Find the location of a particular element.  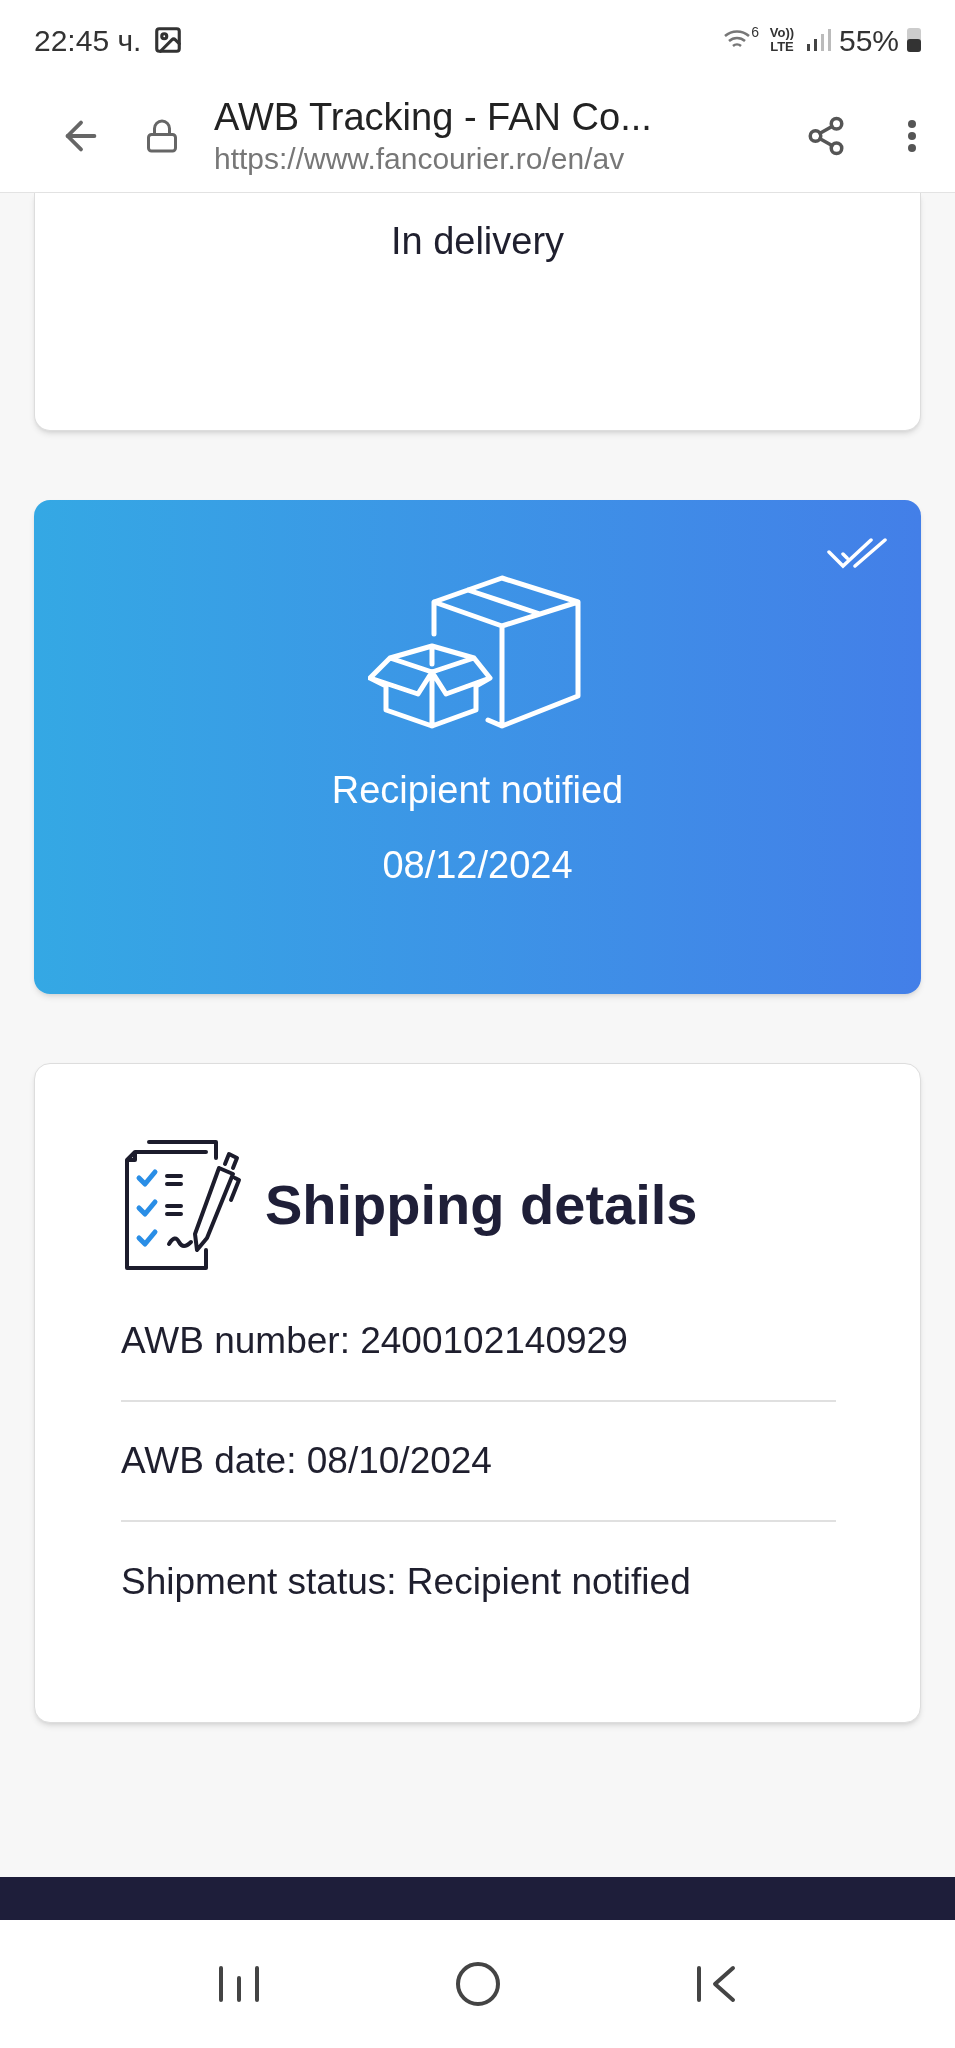

home-icon is located at coordinates (477, 1984).